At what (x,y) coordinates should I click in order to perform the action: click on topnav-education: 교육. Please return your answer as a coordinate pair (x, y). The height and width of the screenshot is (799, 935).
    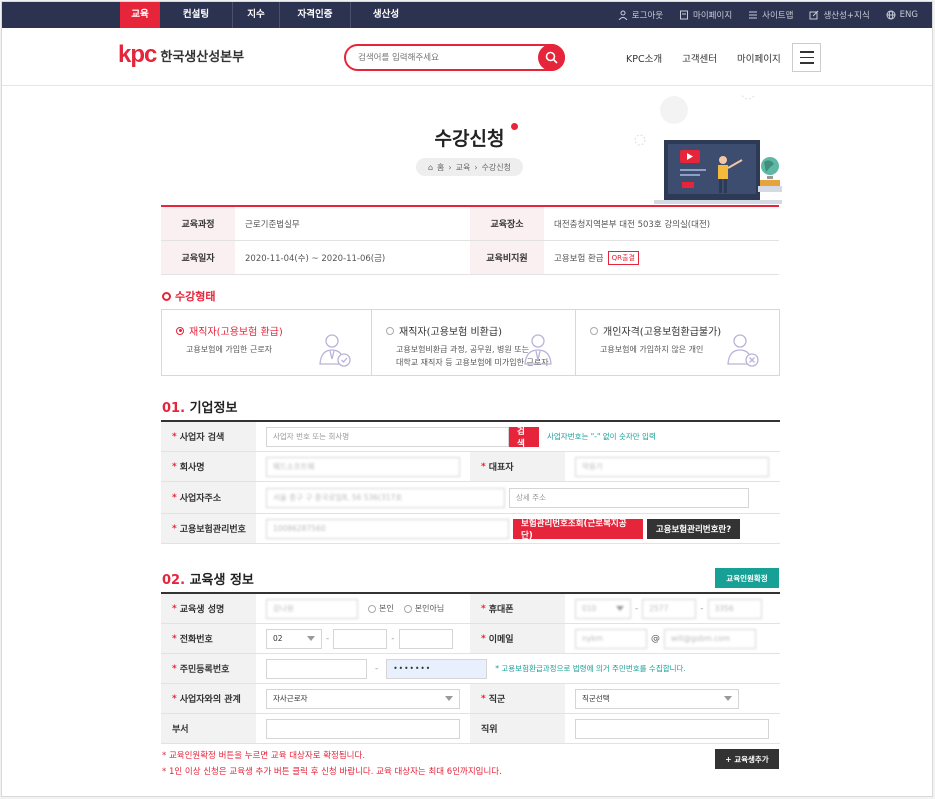
    Looking at the image, I should click on (140, 15).